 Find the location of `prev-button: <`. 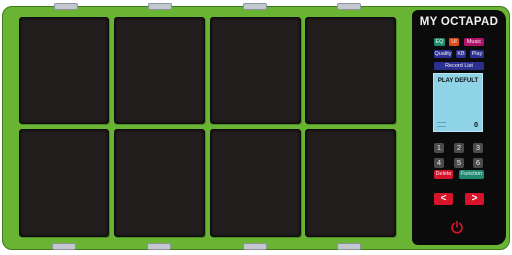

prev-button: < is located at coordinates (443, 199).